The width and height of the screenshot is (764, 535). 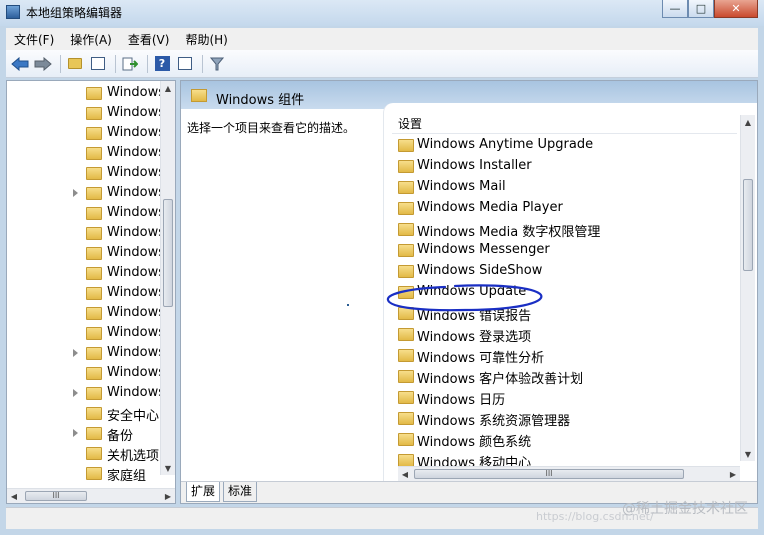 What do you see at coordinates (91, 39) in the screenshot?
I see `menu-action: 操作(A)` at bounding box center [91, 39].